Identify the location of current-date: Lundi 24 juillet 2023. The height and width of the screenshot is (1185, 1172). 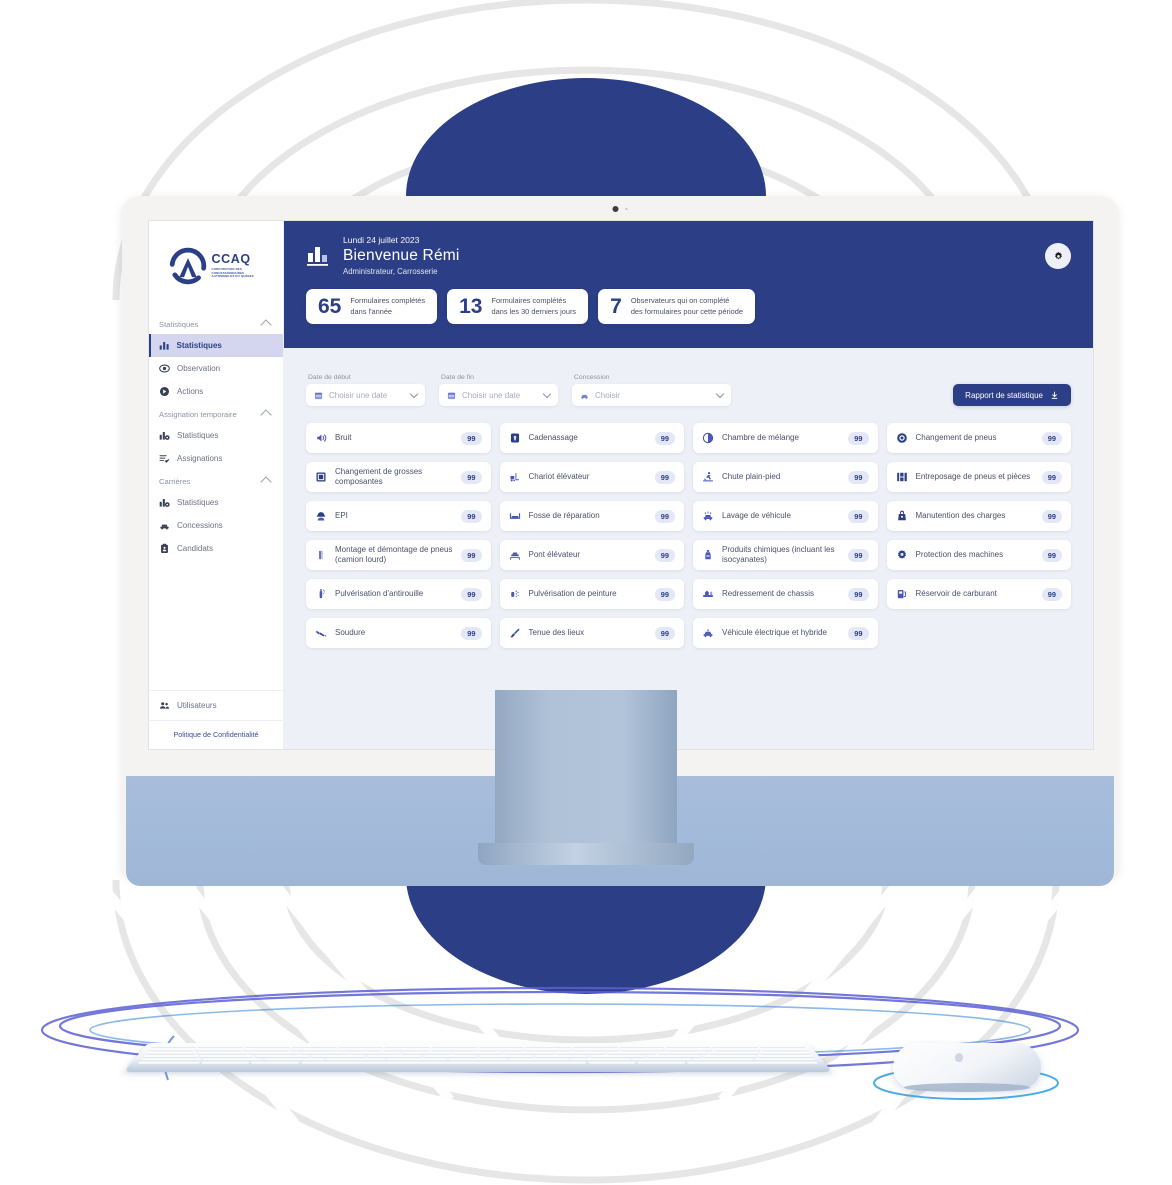
(381, 240).